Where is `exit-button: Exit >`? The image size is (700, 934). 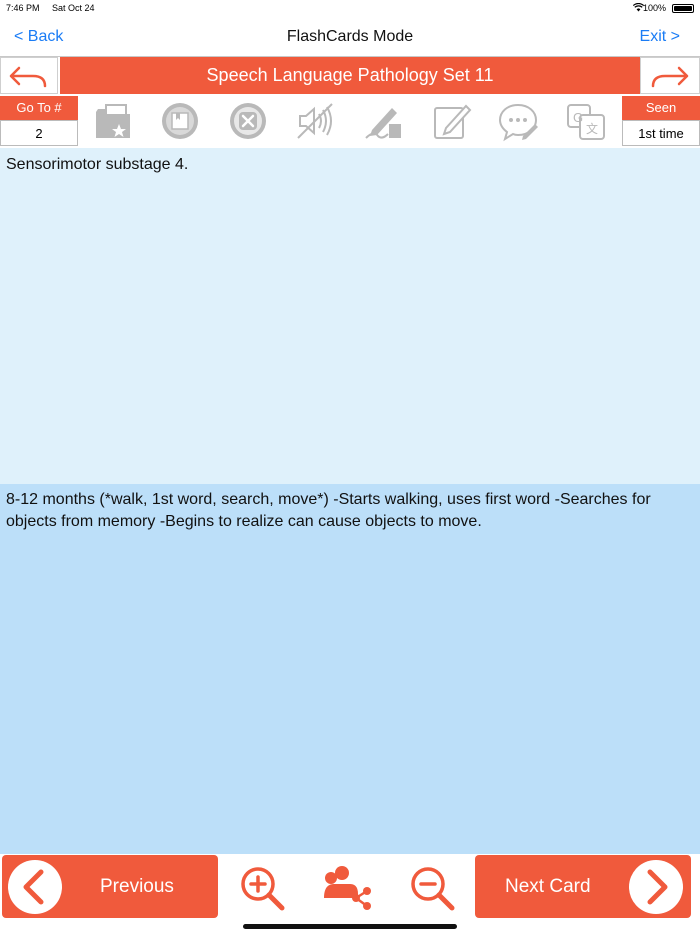 exit-button: Exit > is located at coordinates (660, 37).